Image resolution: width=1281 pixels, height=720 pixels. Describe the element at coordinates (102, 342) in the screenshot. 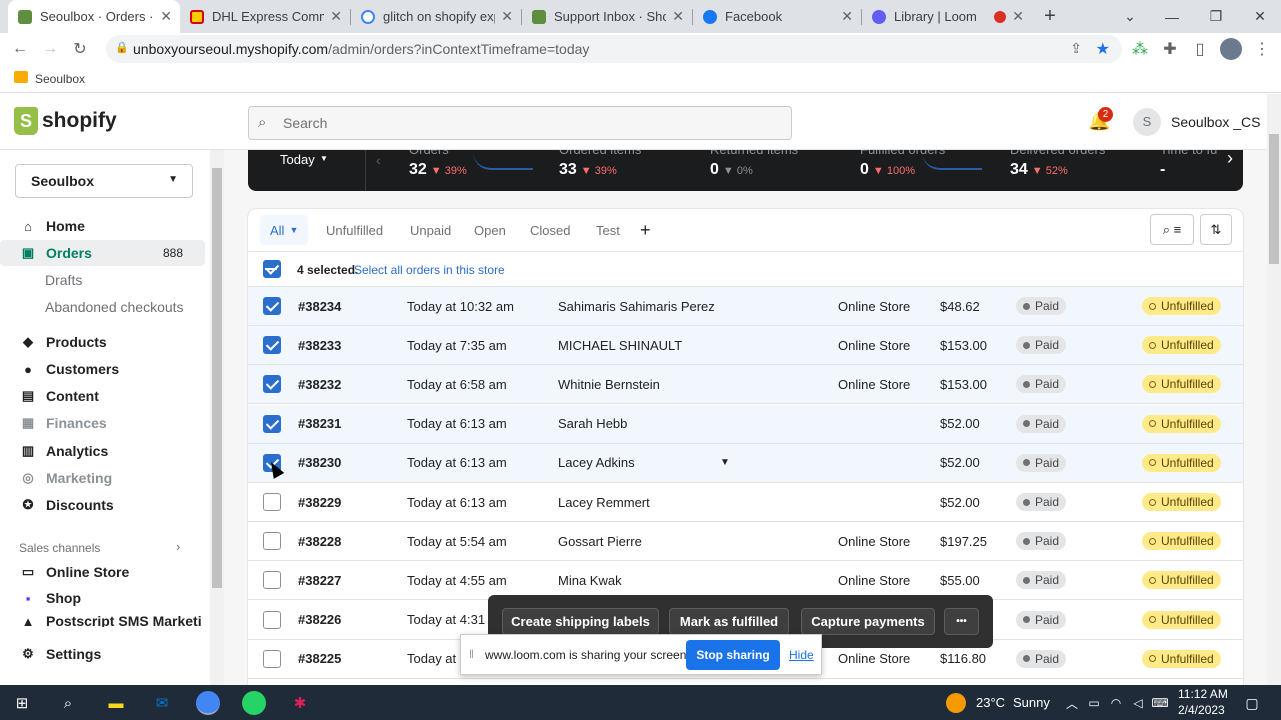

I see `sidebar-item-products: ◆ Products` at that location.